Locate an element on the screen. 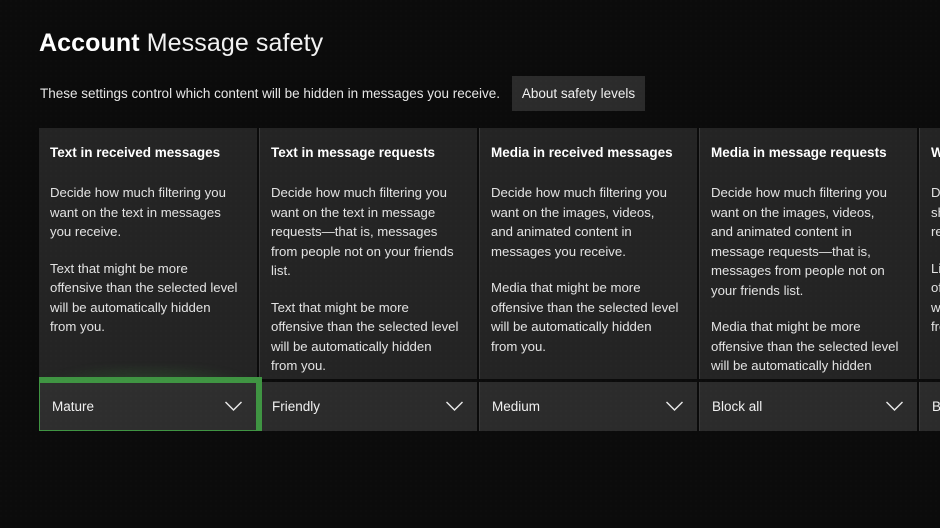 This screenshot has height=528, width=940. page-title-subsection: Message safety is located at coordinates (235, 43).